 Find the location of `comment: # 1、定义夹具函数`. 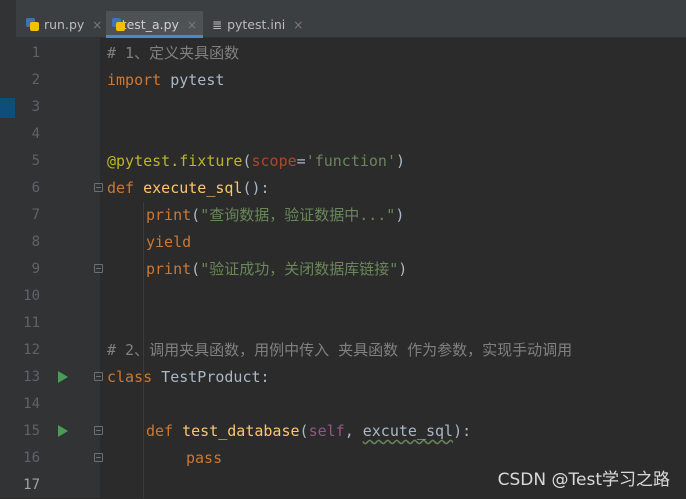

comment: # 1、定义夹具函数 is located at coordinates (173, 53).